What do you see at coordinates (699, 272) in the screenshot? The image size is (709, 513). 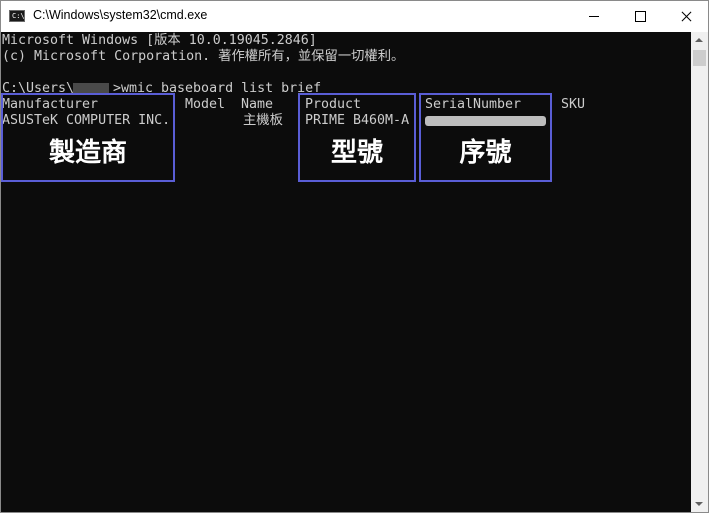 I see `vertical-scrollbar` at bounding box center [699, 272].